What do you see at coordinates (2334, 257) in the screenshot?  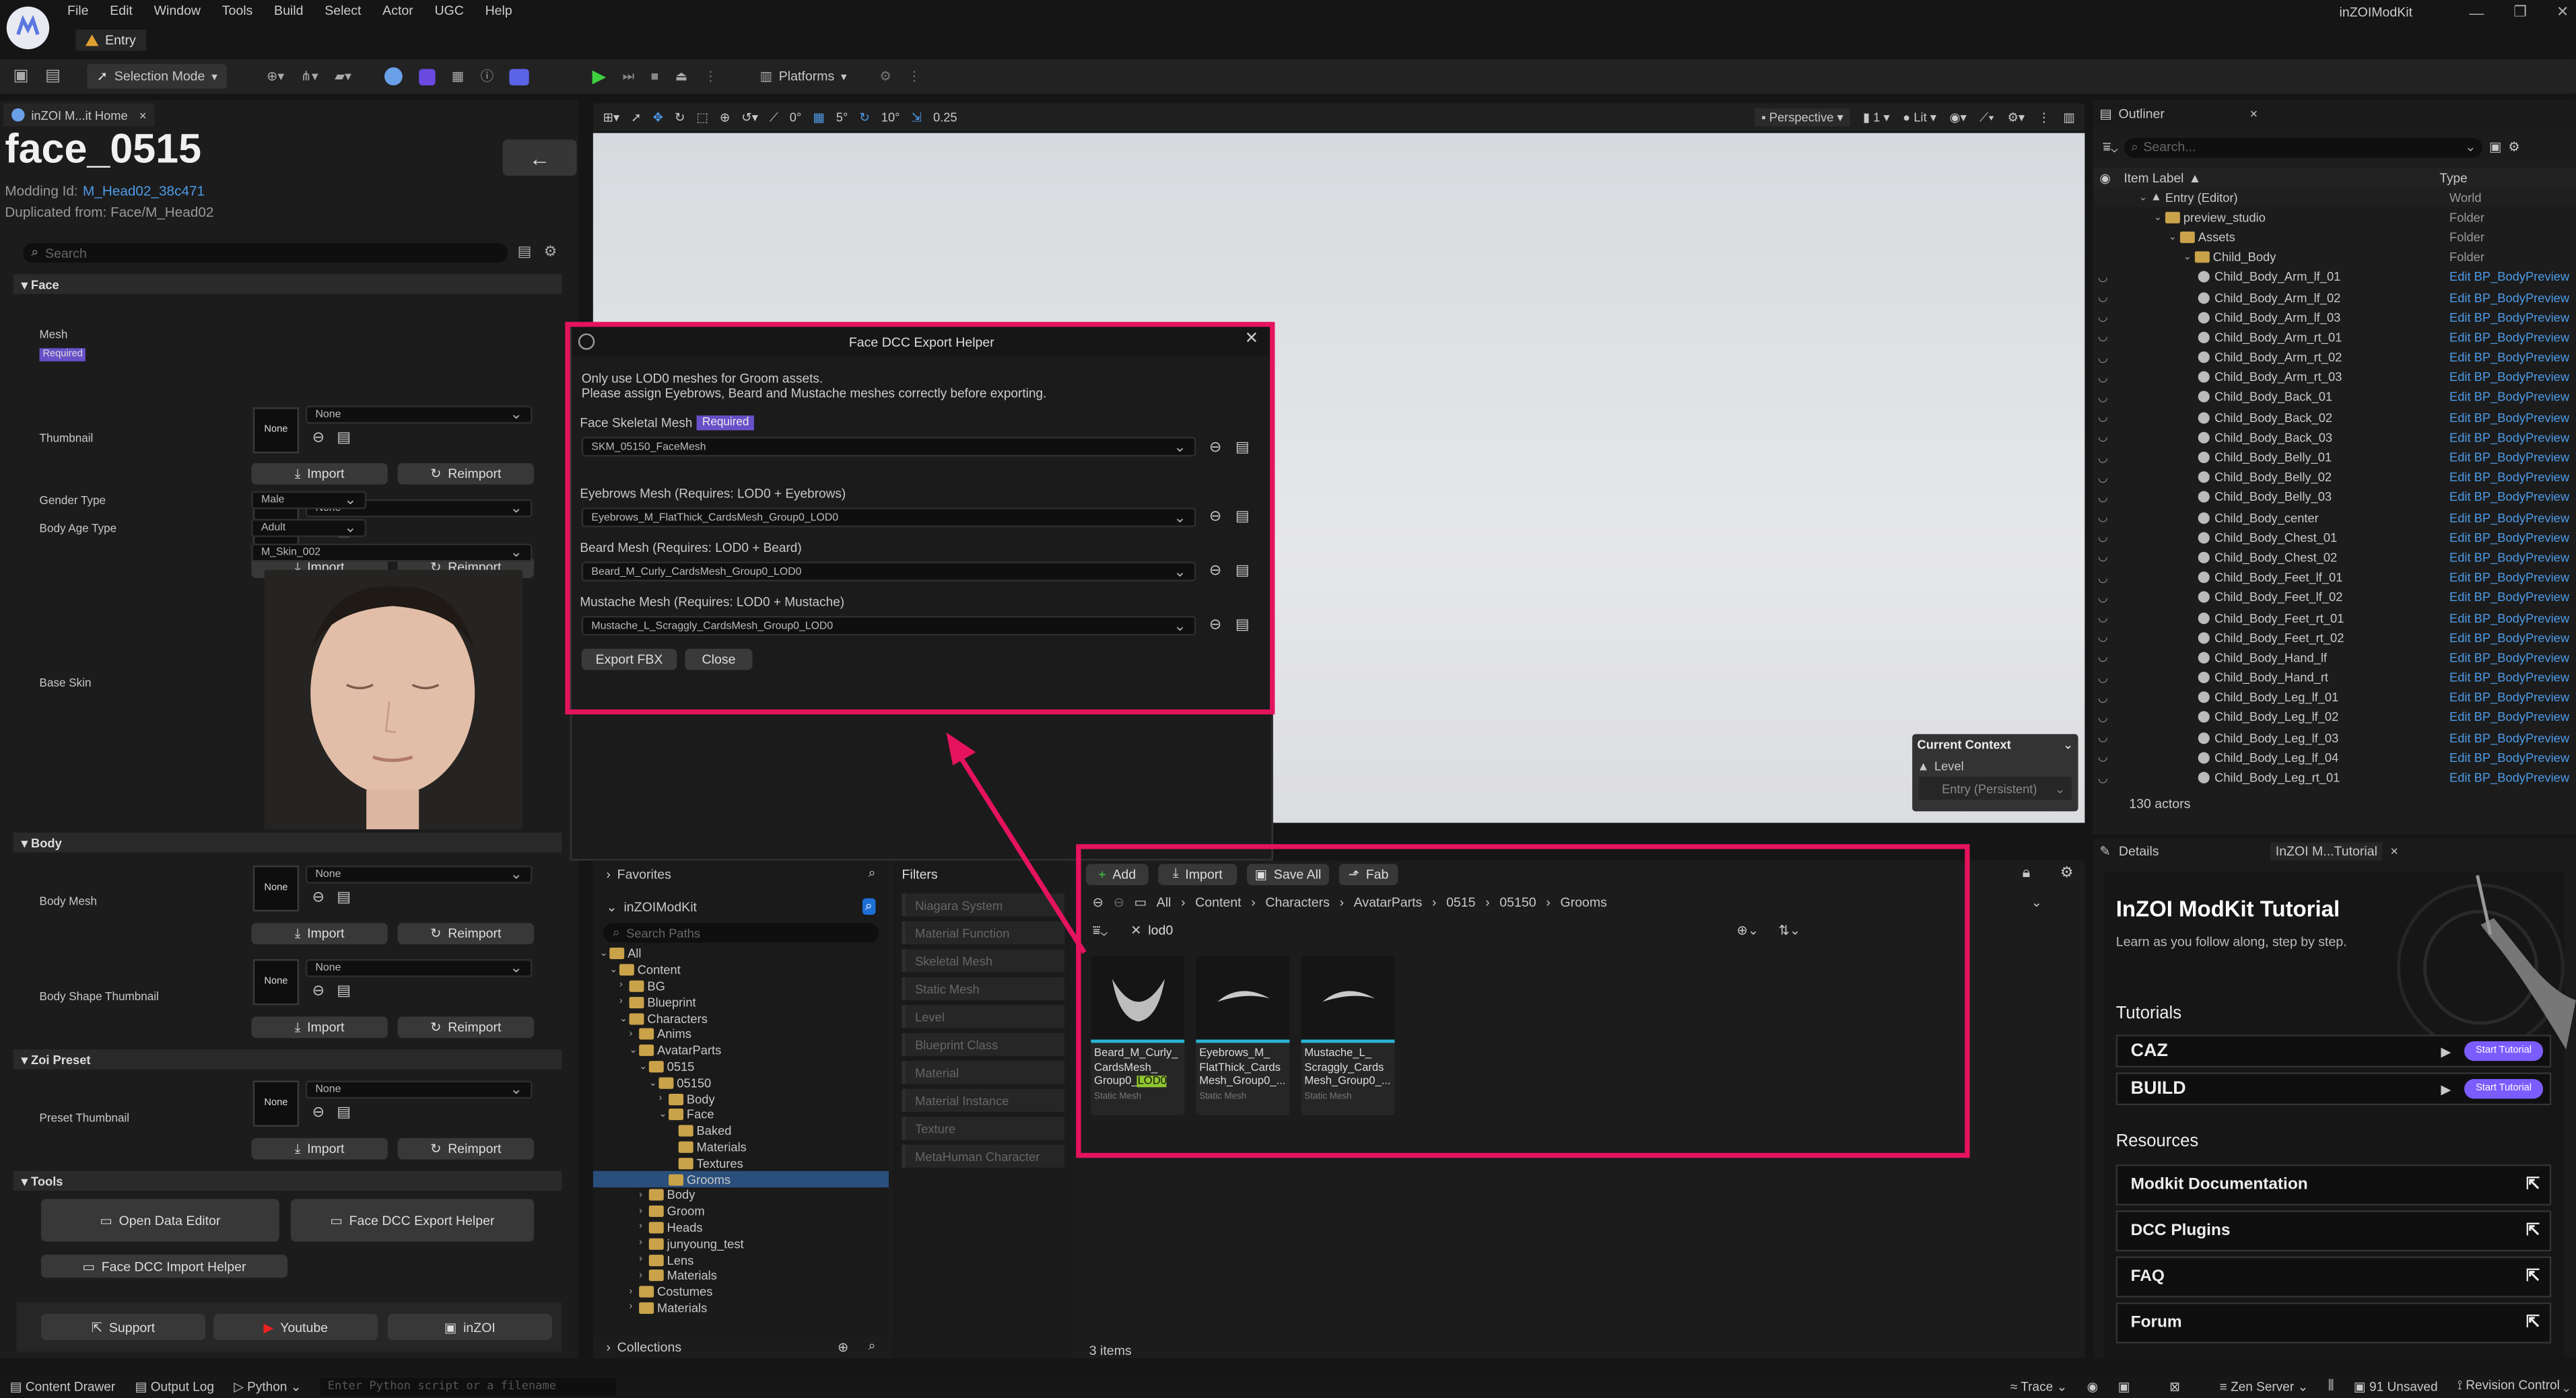 I see `outliner-row: ⌄ Child_Body Folder` at bounding box center [2334, 257].